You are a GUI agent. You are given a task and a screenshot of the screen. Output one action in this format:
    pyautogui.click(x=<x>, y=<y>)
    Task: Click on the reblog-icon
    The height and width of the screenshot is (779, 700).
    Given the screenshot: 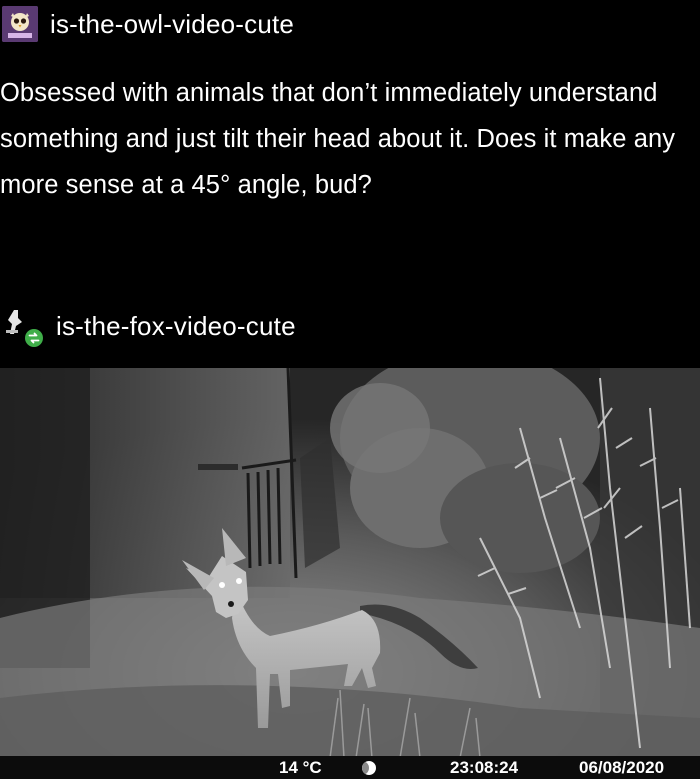 What is the action you would take?
    pyautogui.click(x=34, y=338)
    